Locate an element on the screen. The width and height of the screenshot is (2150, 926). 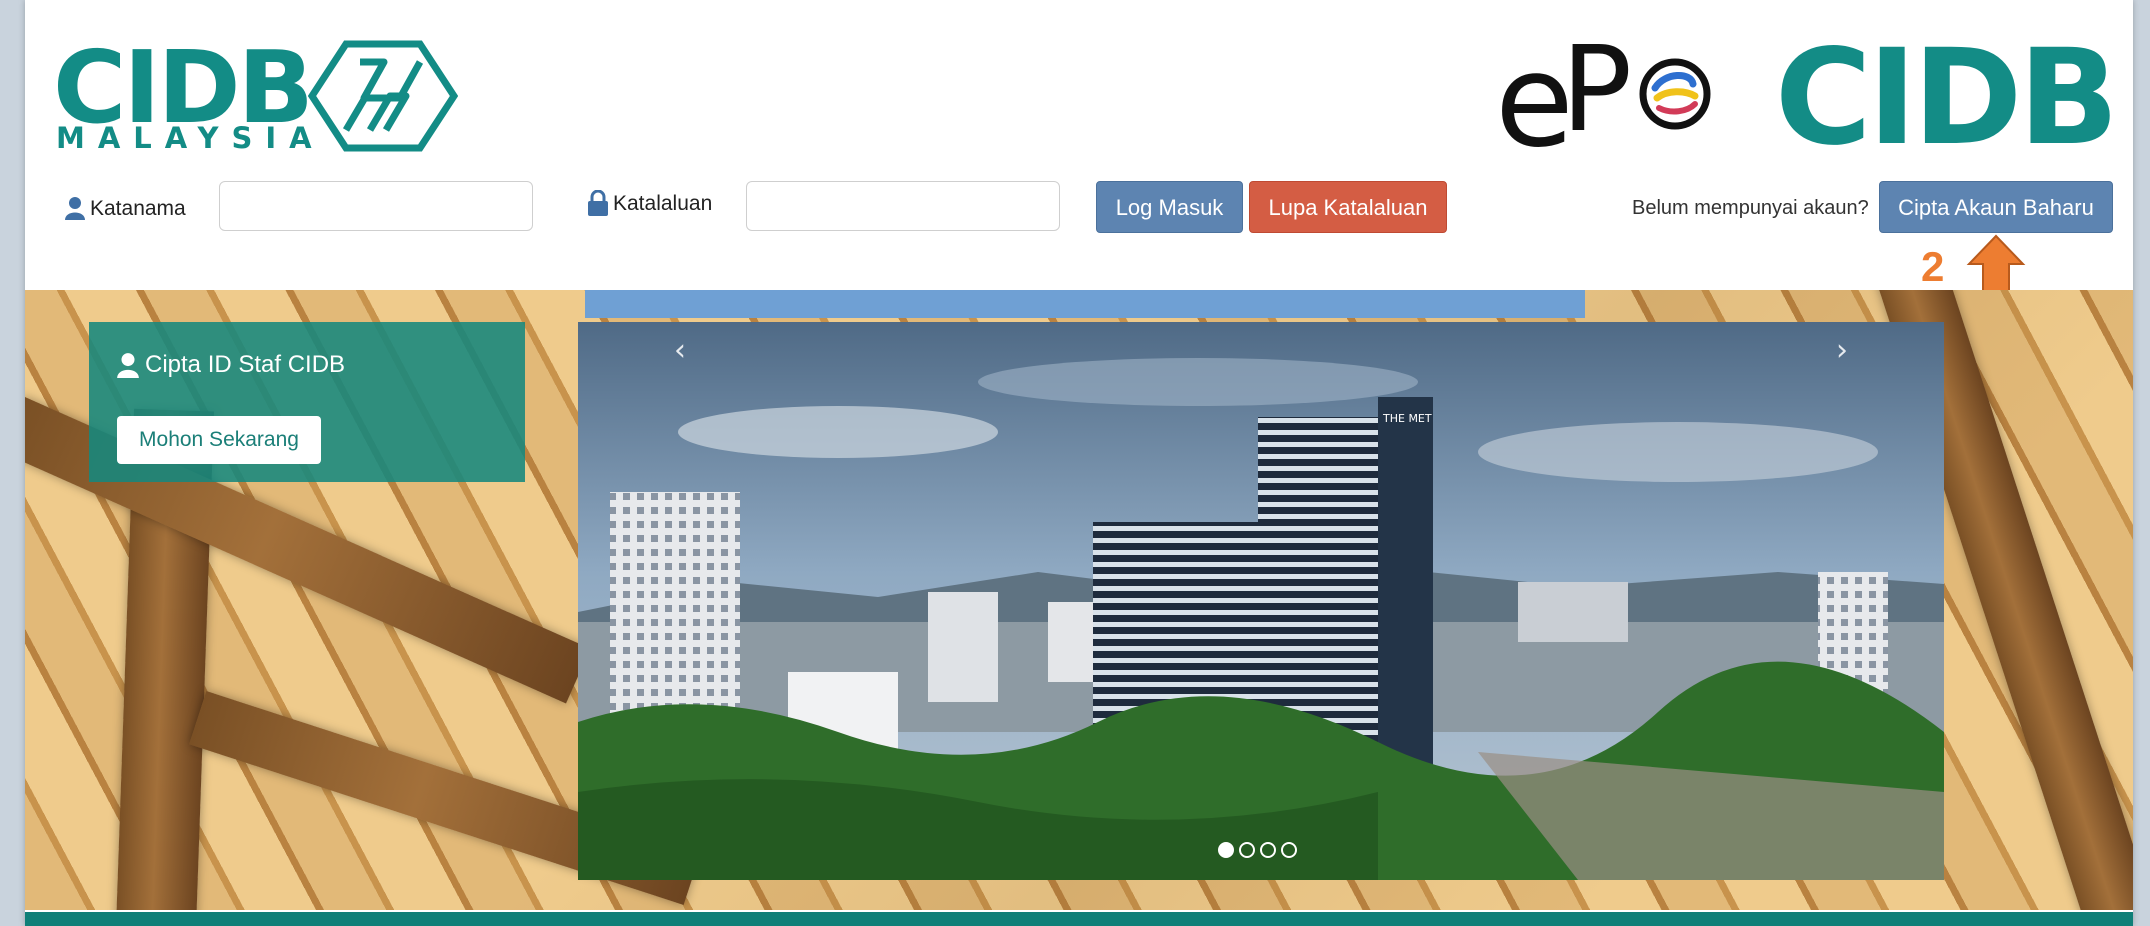
username-label: Katanama is located at coordinates (125, 208).